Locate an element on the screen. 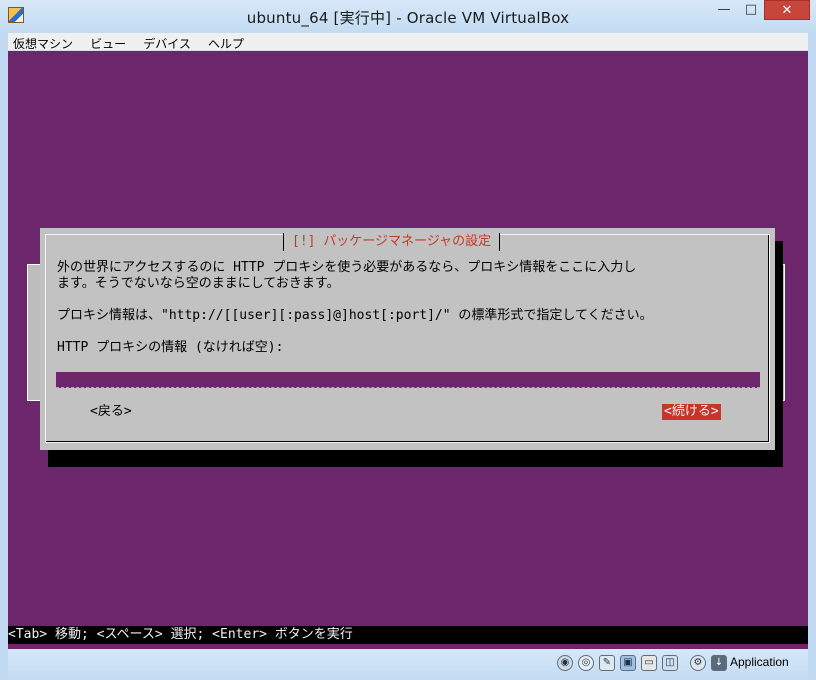 This screenshot has height=680, width=816. dialog-text-line-2: ます。そうでないなら空のままにしておきます。 is located at coordinates (198, 283).